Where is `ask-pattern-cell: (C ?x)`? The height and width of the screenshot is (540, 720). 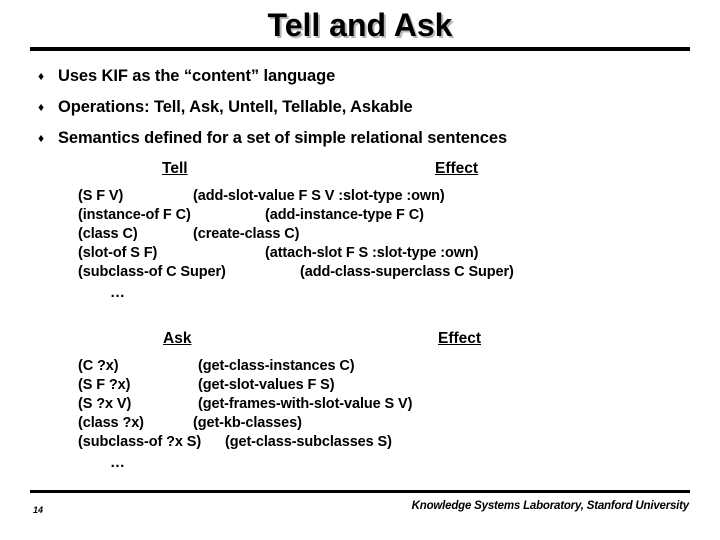
ask-pattern-cell: (C ?x) is located at coordinates (98, 366).